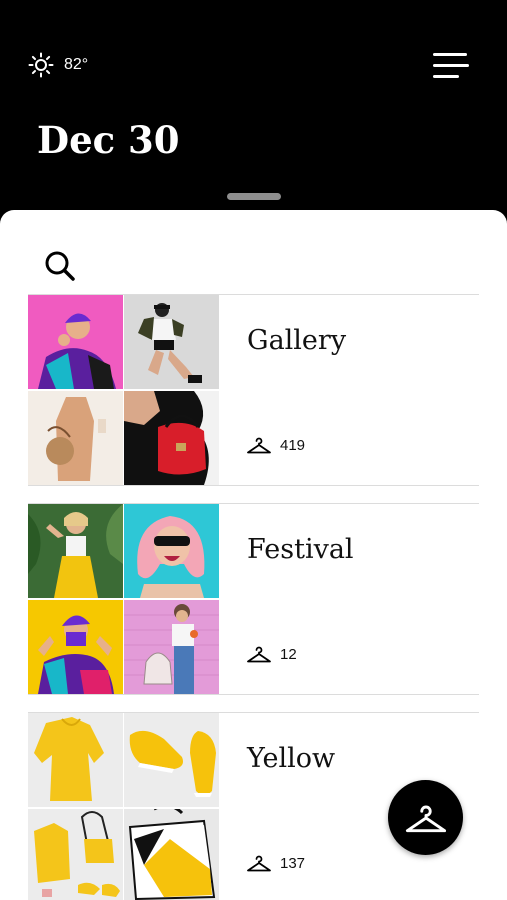  What do you see at coordinates (293, 445) in the screenshot?
I see `item-count-value: 419` at bounding box center [293, 445].